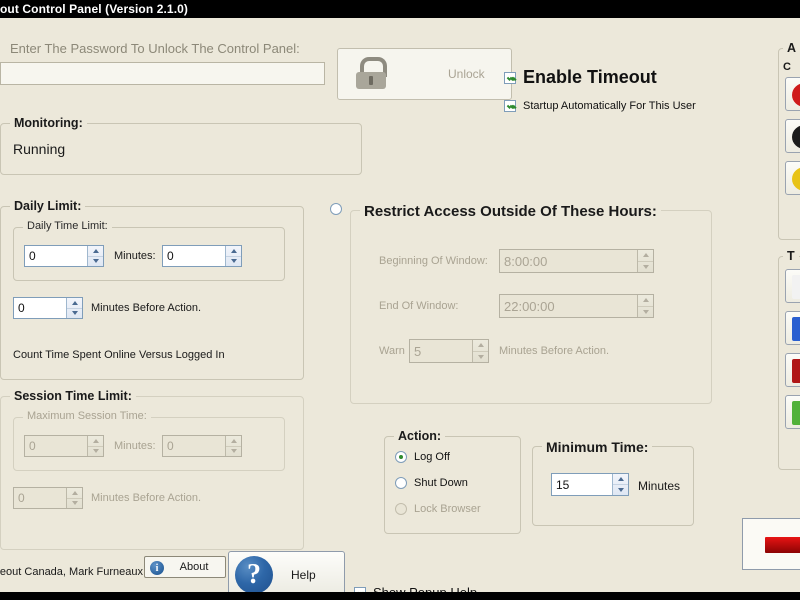 The image size is (800, 600). Describe the element at coordinates (466, 74) in the screenshot. I see `unlock-button-label: Unlock` at that location.